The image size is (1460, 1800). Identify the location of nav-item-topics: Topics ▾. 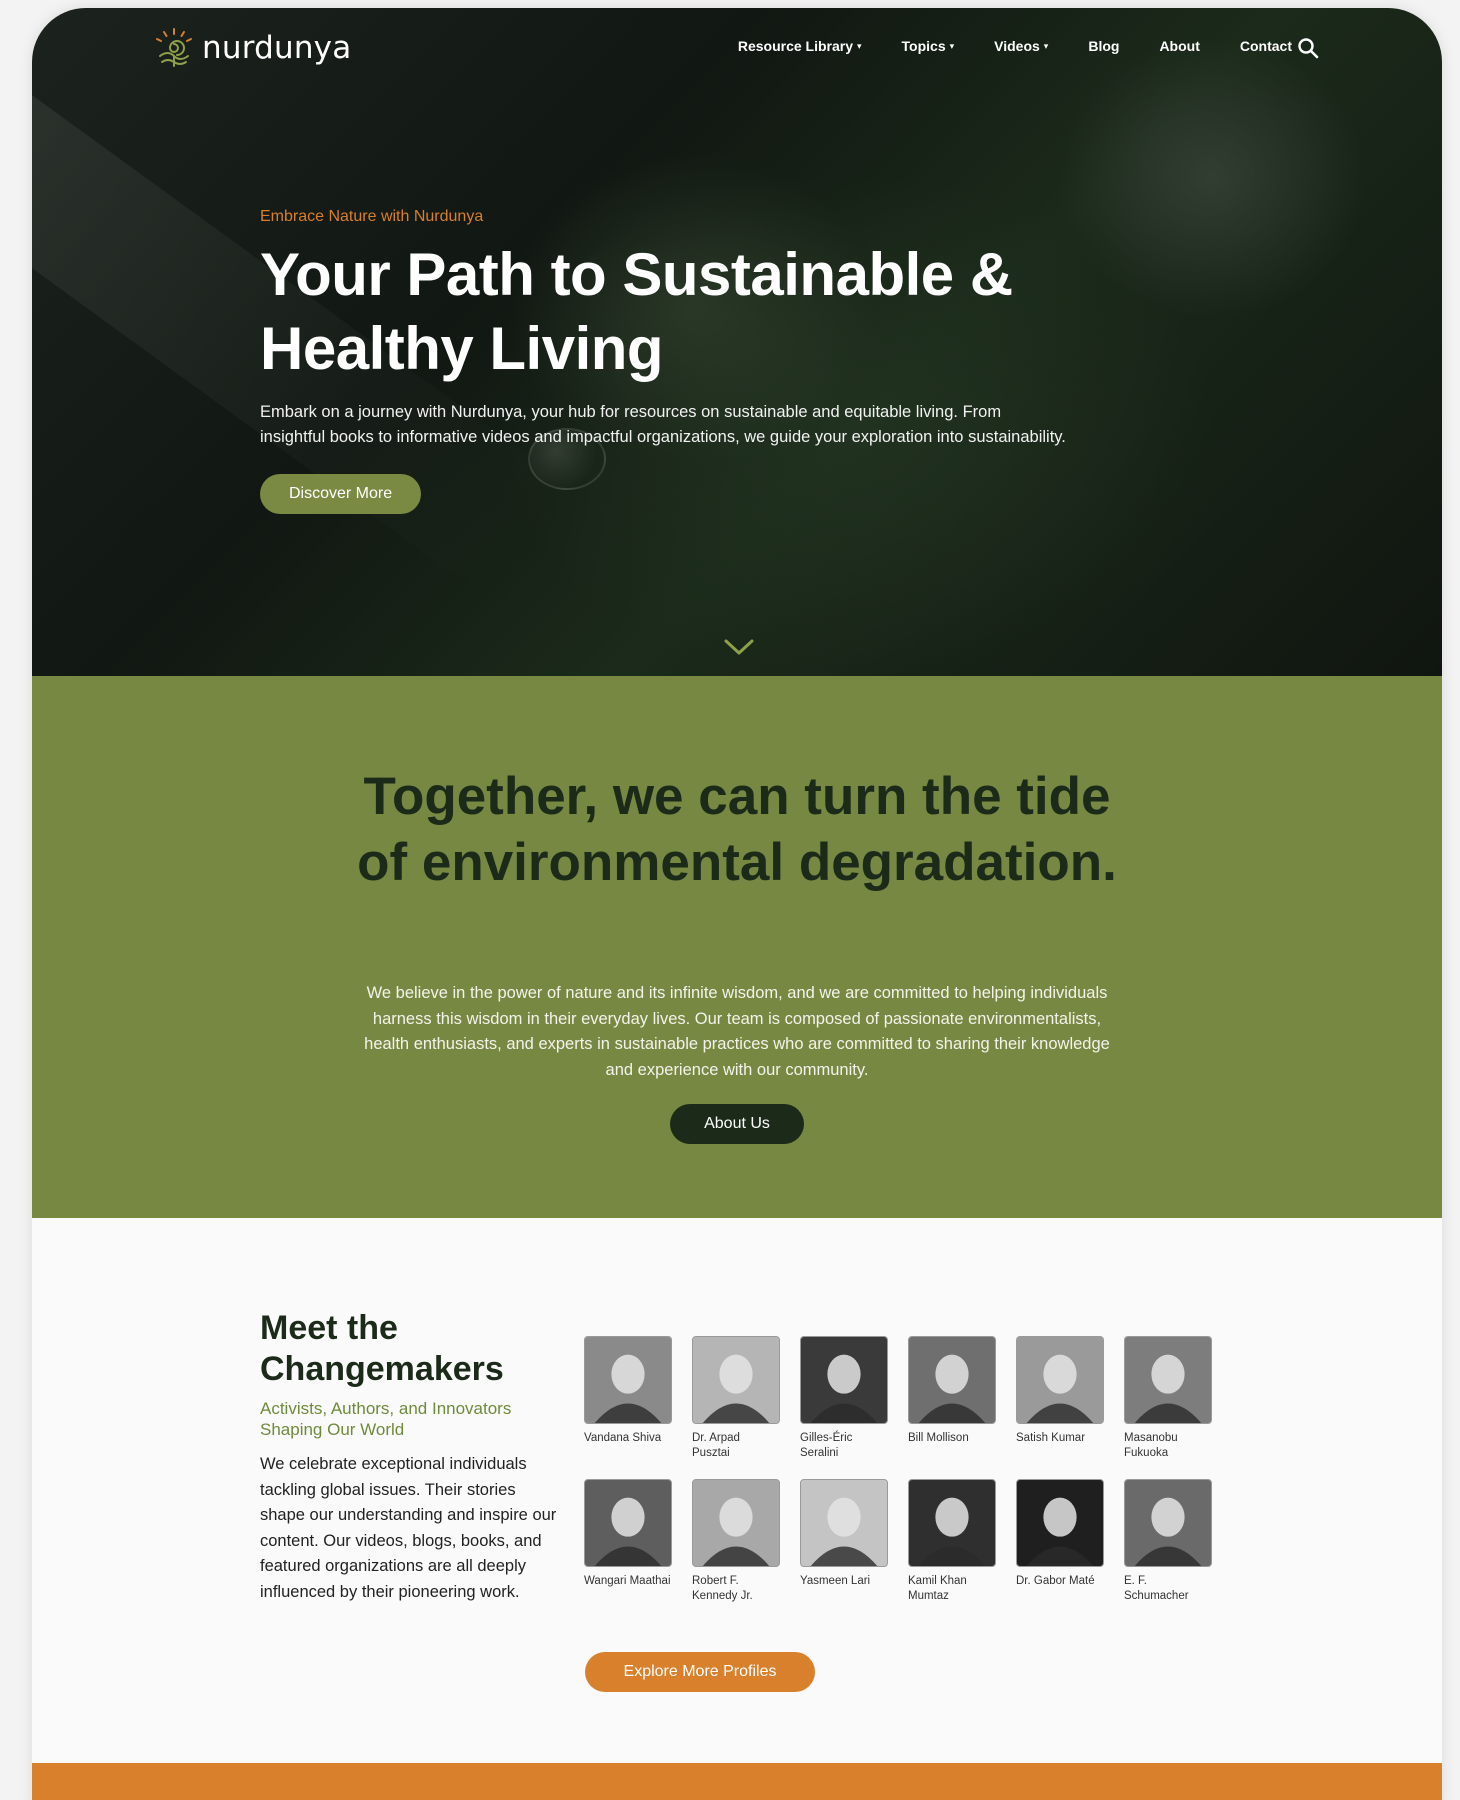
(928, 46).